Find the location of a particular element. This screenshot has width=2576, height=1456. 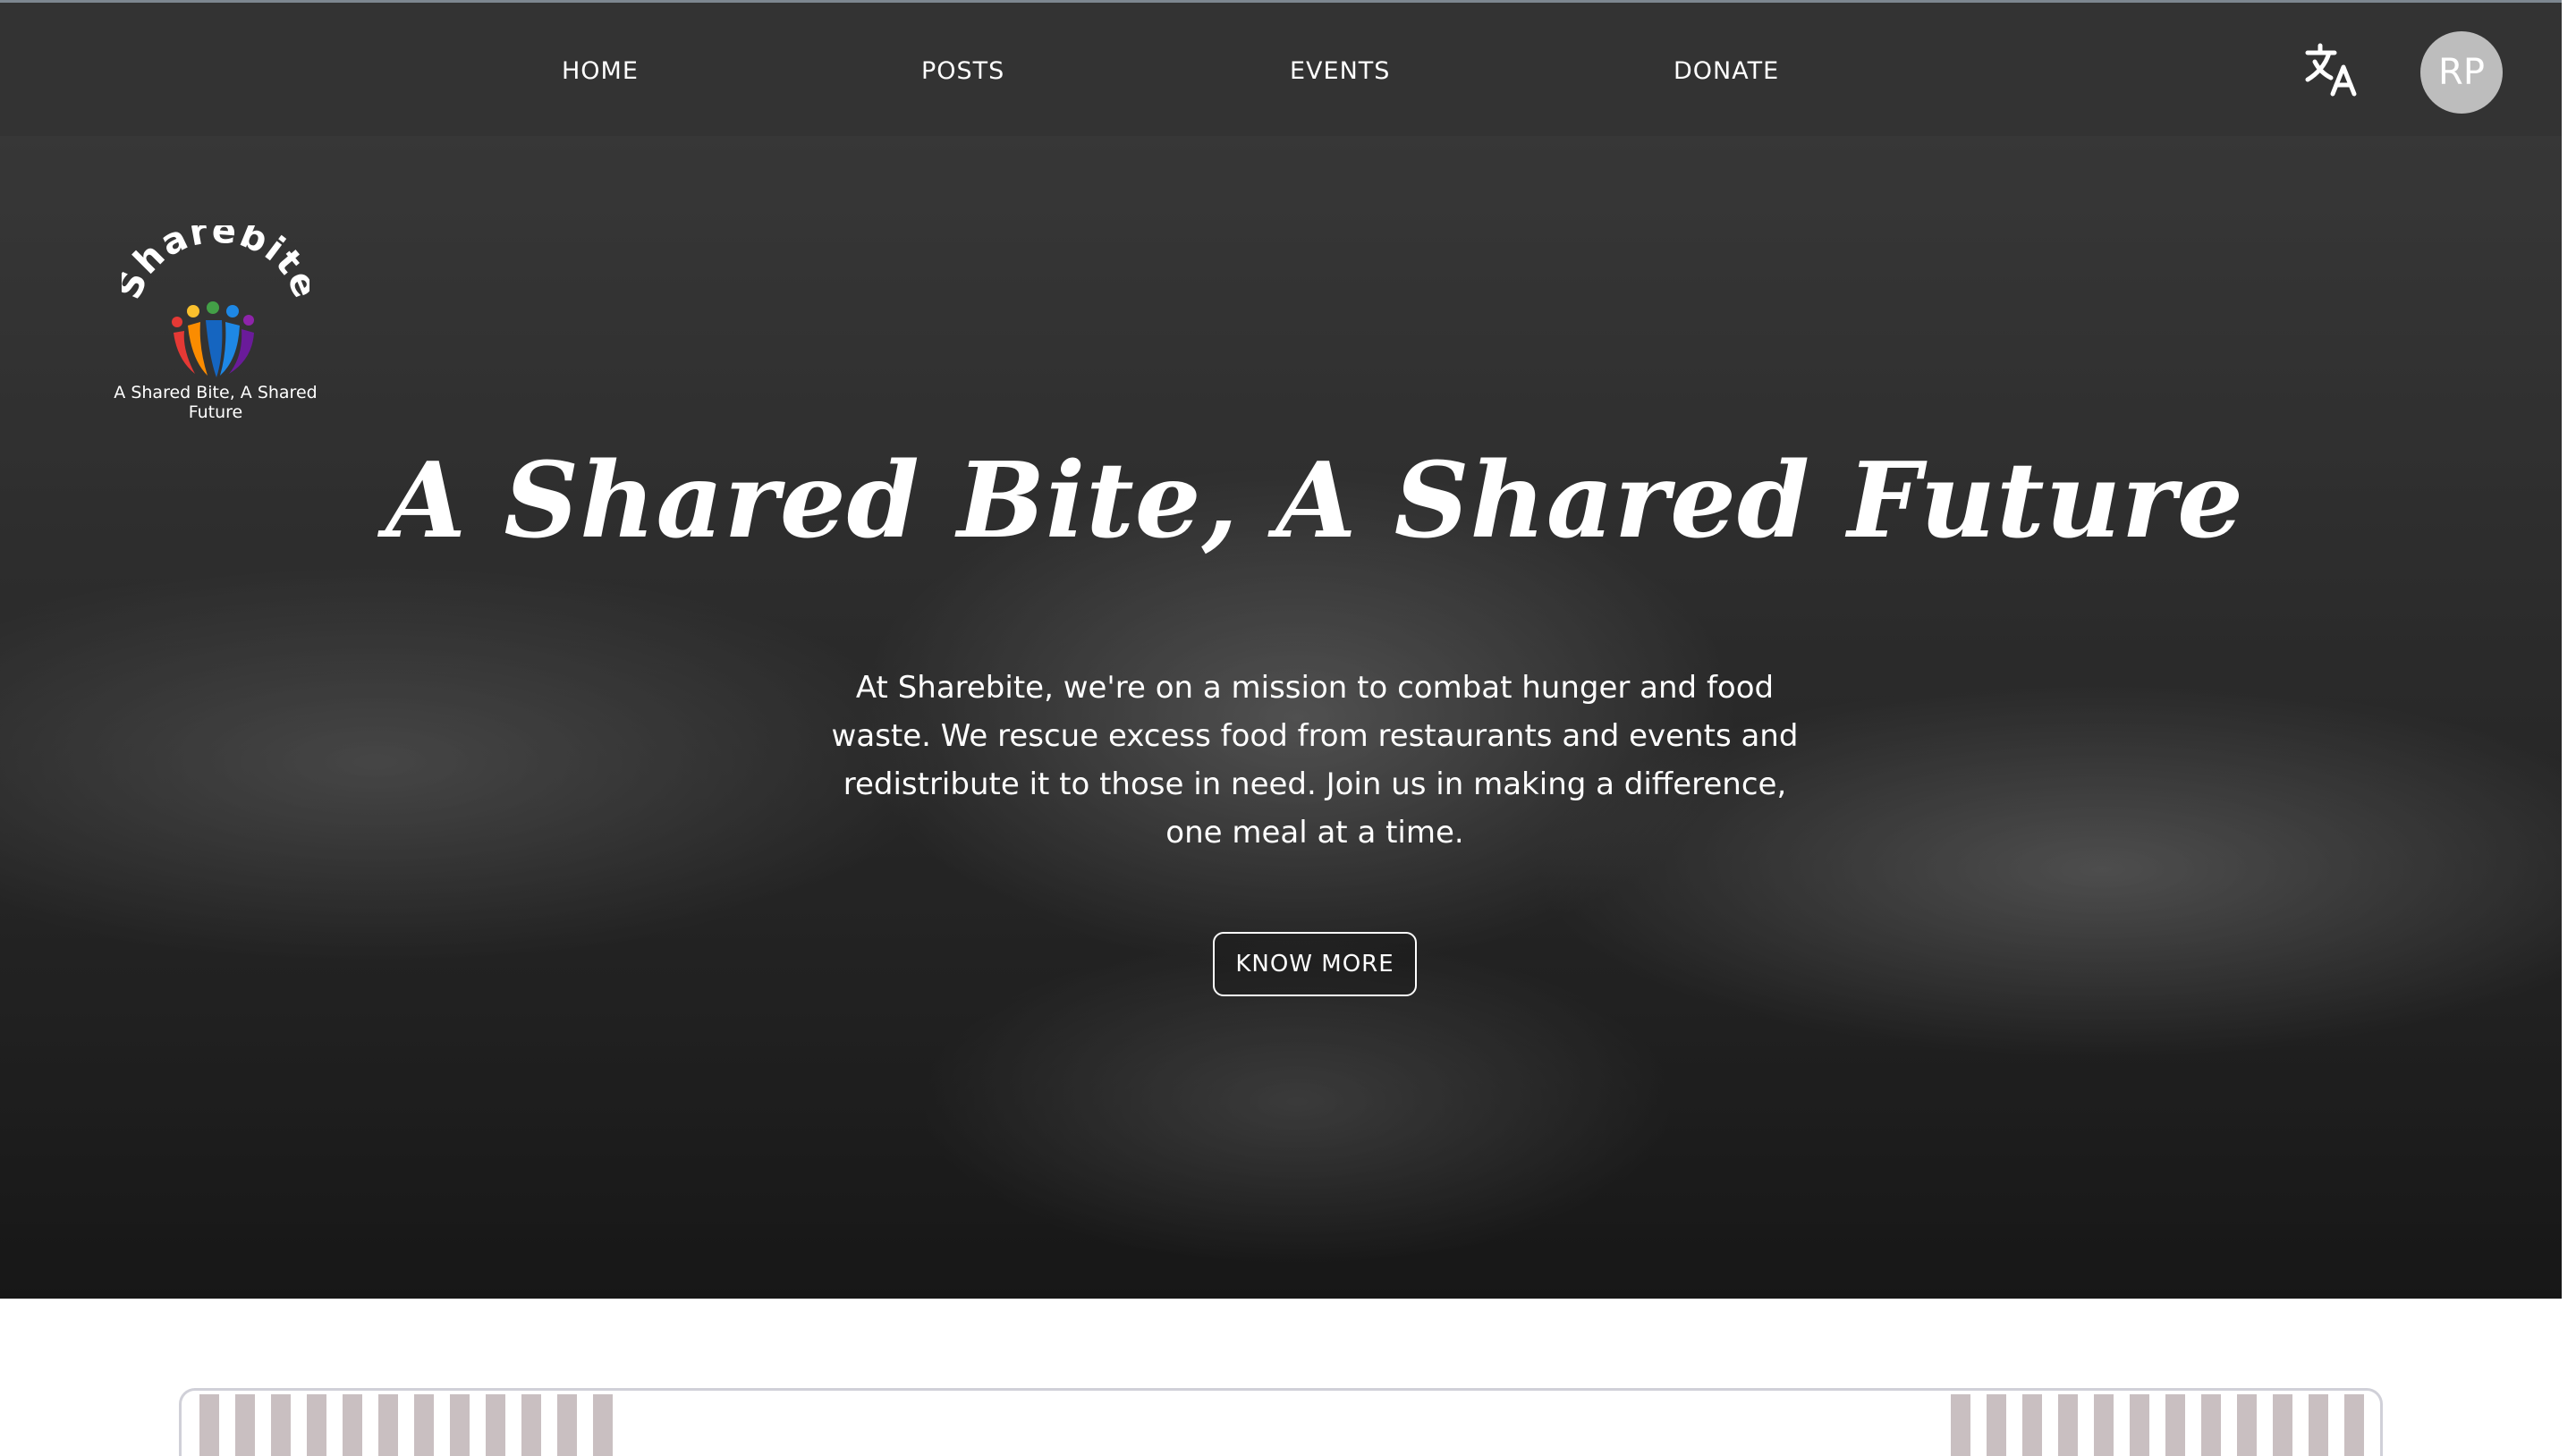

svg-text: Sharebite is located at coordinates (215, 265).